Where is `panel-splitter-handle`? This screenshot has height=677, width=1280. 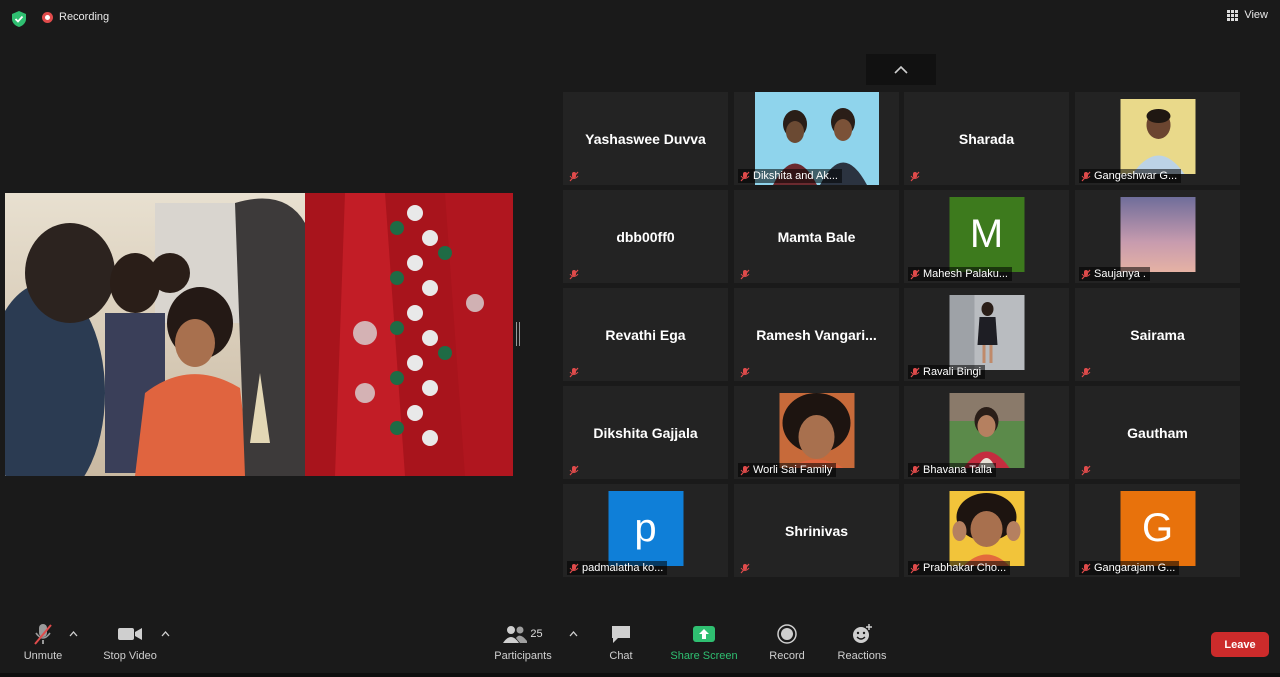
panel-splitter-handle is located at coordinates (518, 334).